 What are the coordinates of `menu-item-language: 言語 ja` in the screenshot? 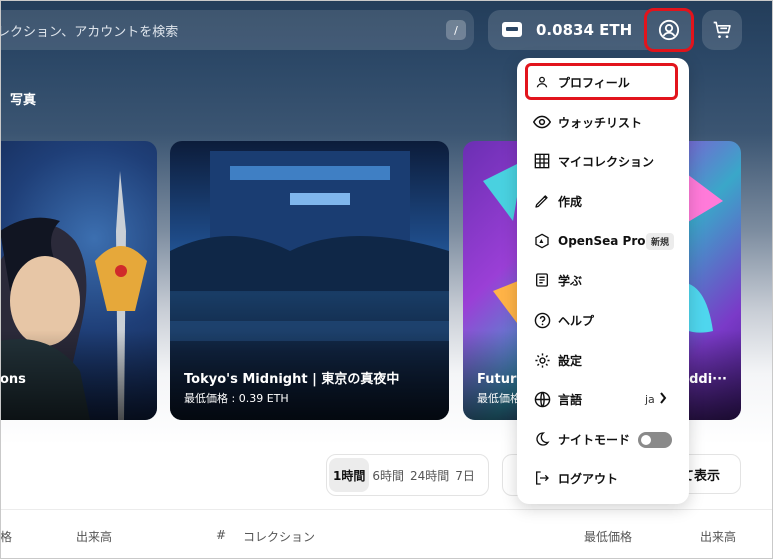 It's located at (603, 399).